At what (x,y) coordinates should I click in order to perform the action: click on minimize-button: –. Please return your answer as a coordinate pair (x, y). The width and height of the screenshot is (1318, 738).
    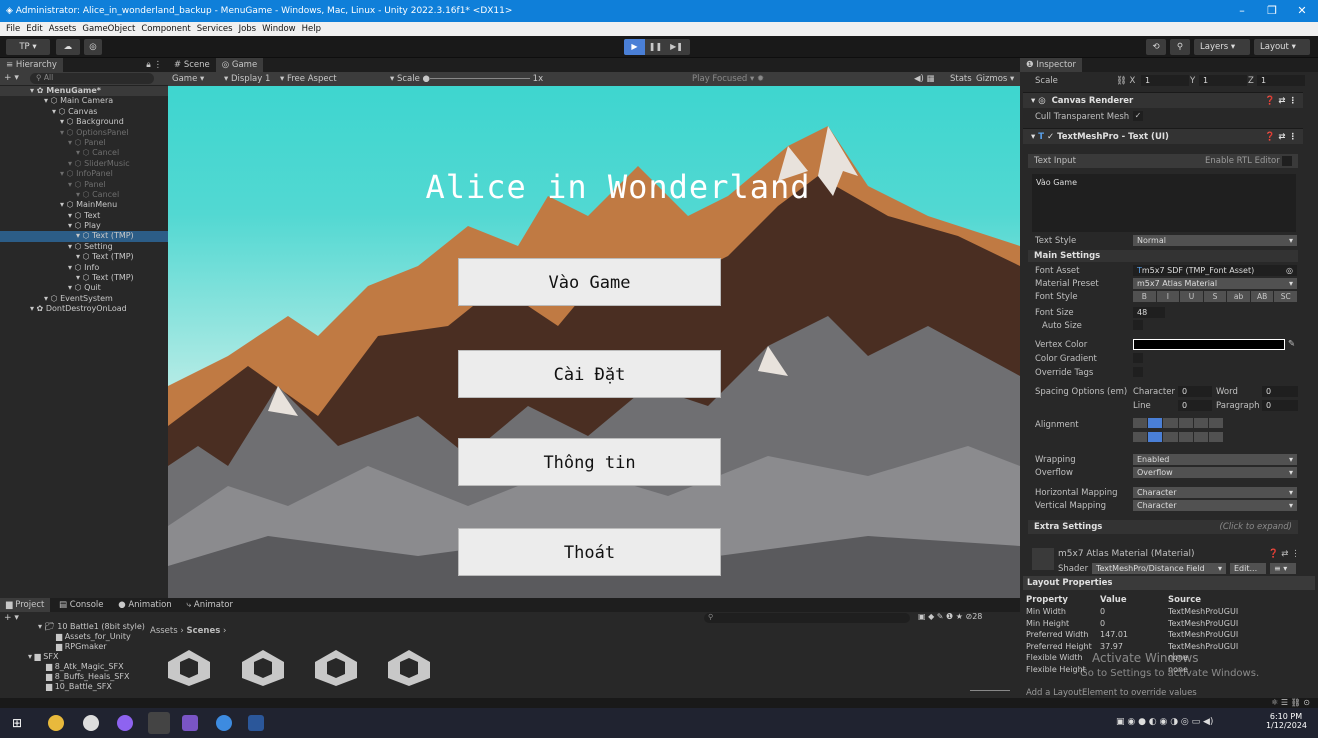
    Looking at the image, I should click on (1242, 11).